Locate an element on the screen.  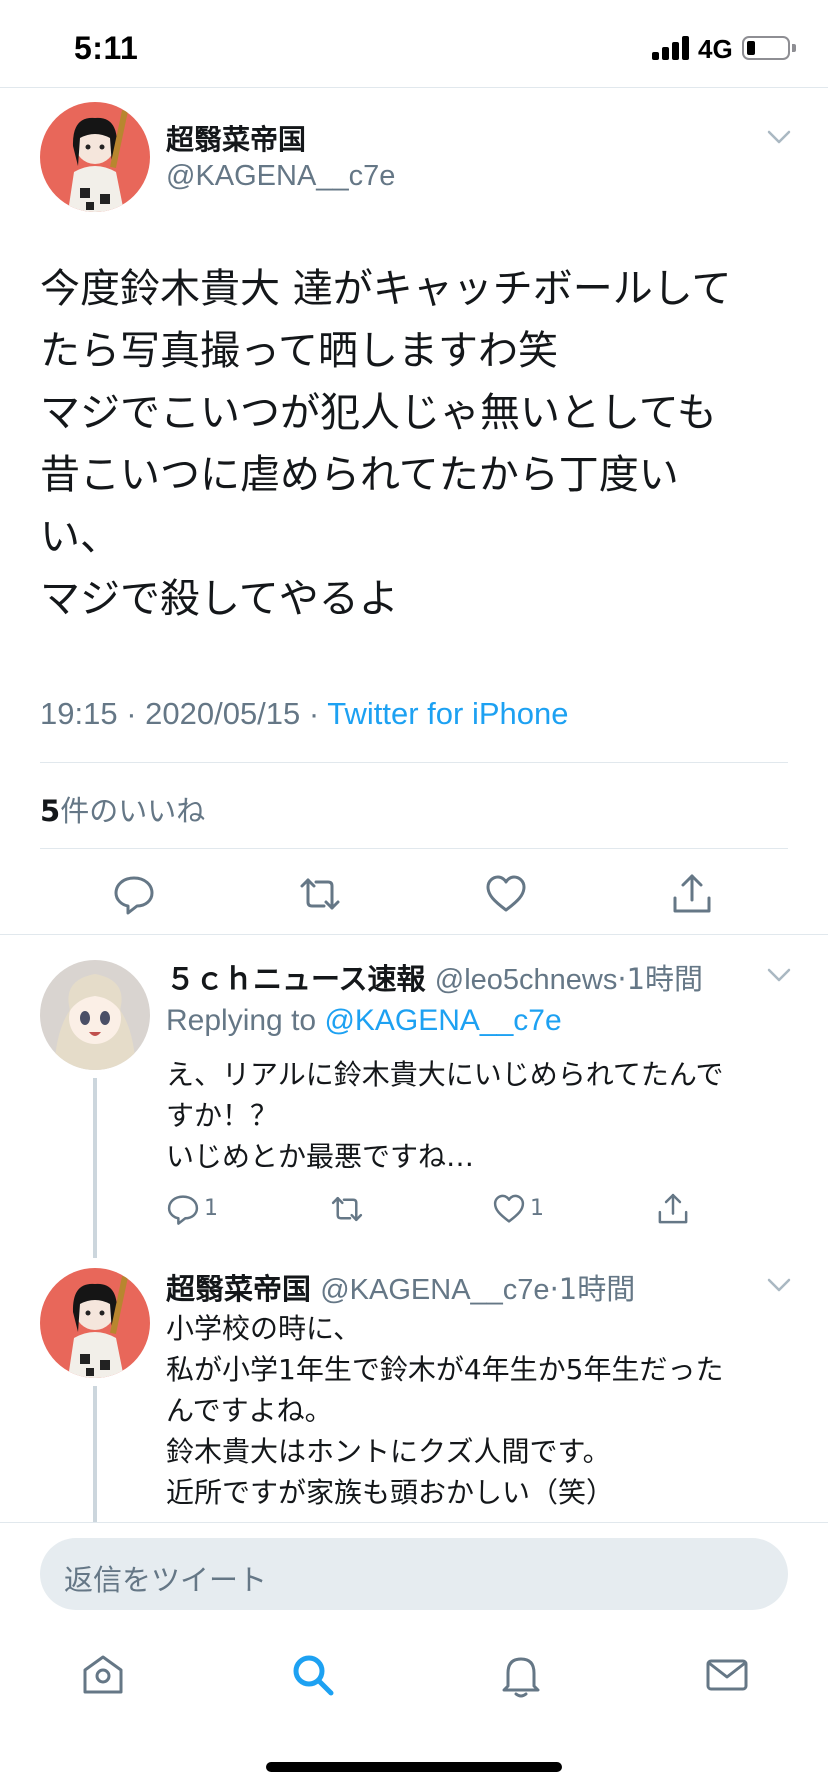
reply-line: え、リアルに鈴木貴大にいじめられてたんで is located at coordinates (445, 1074).